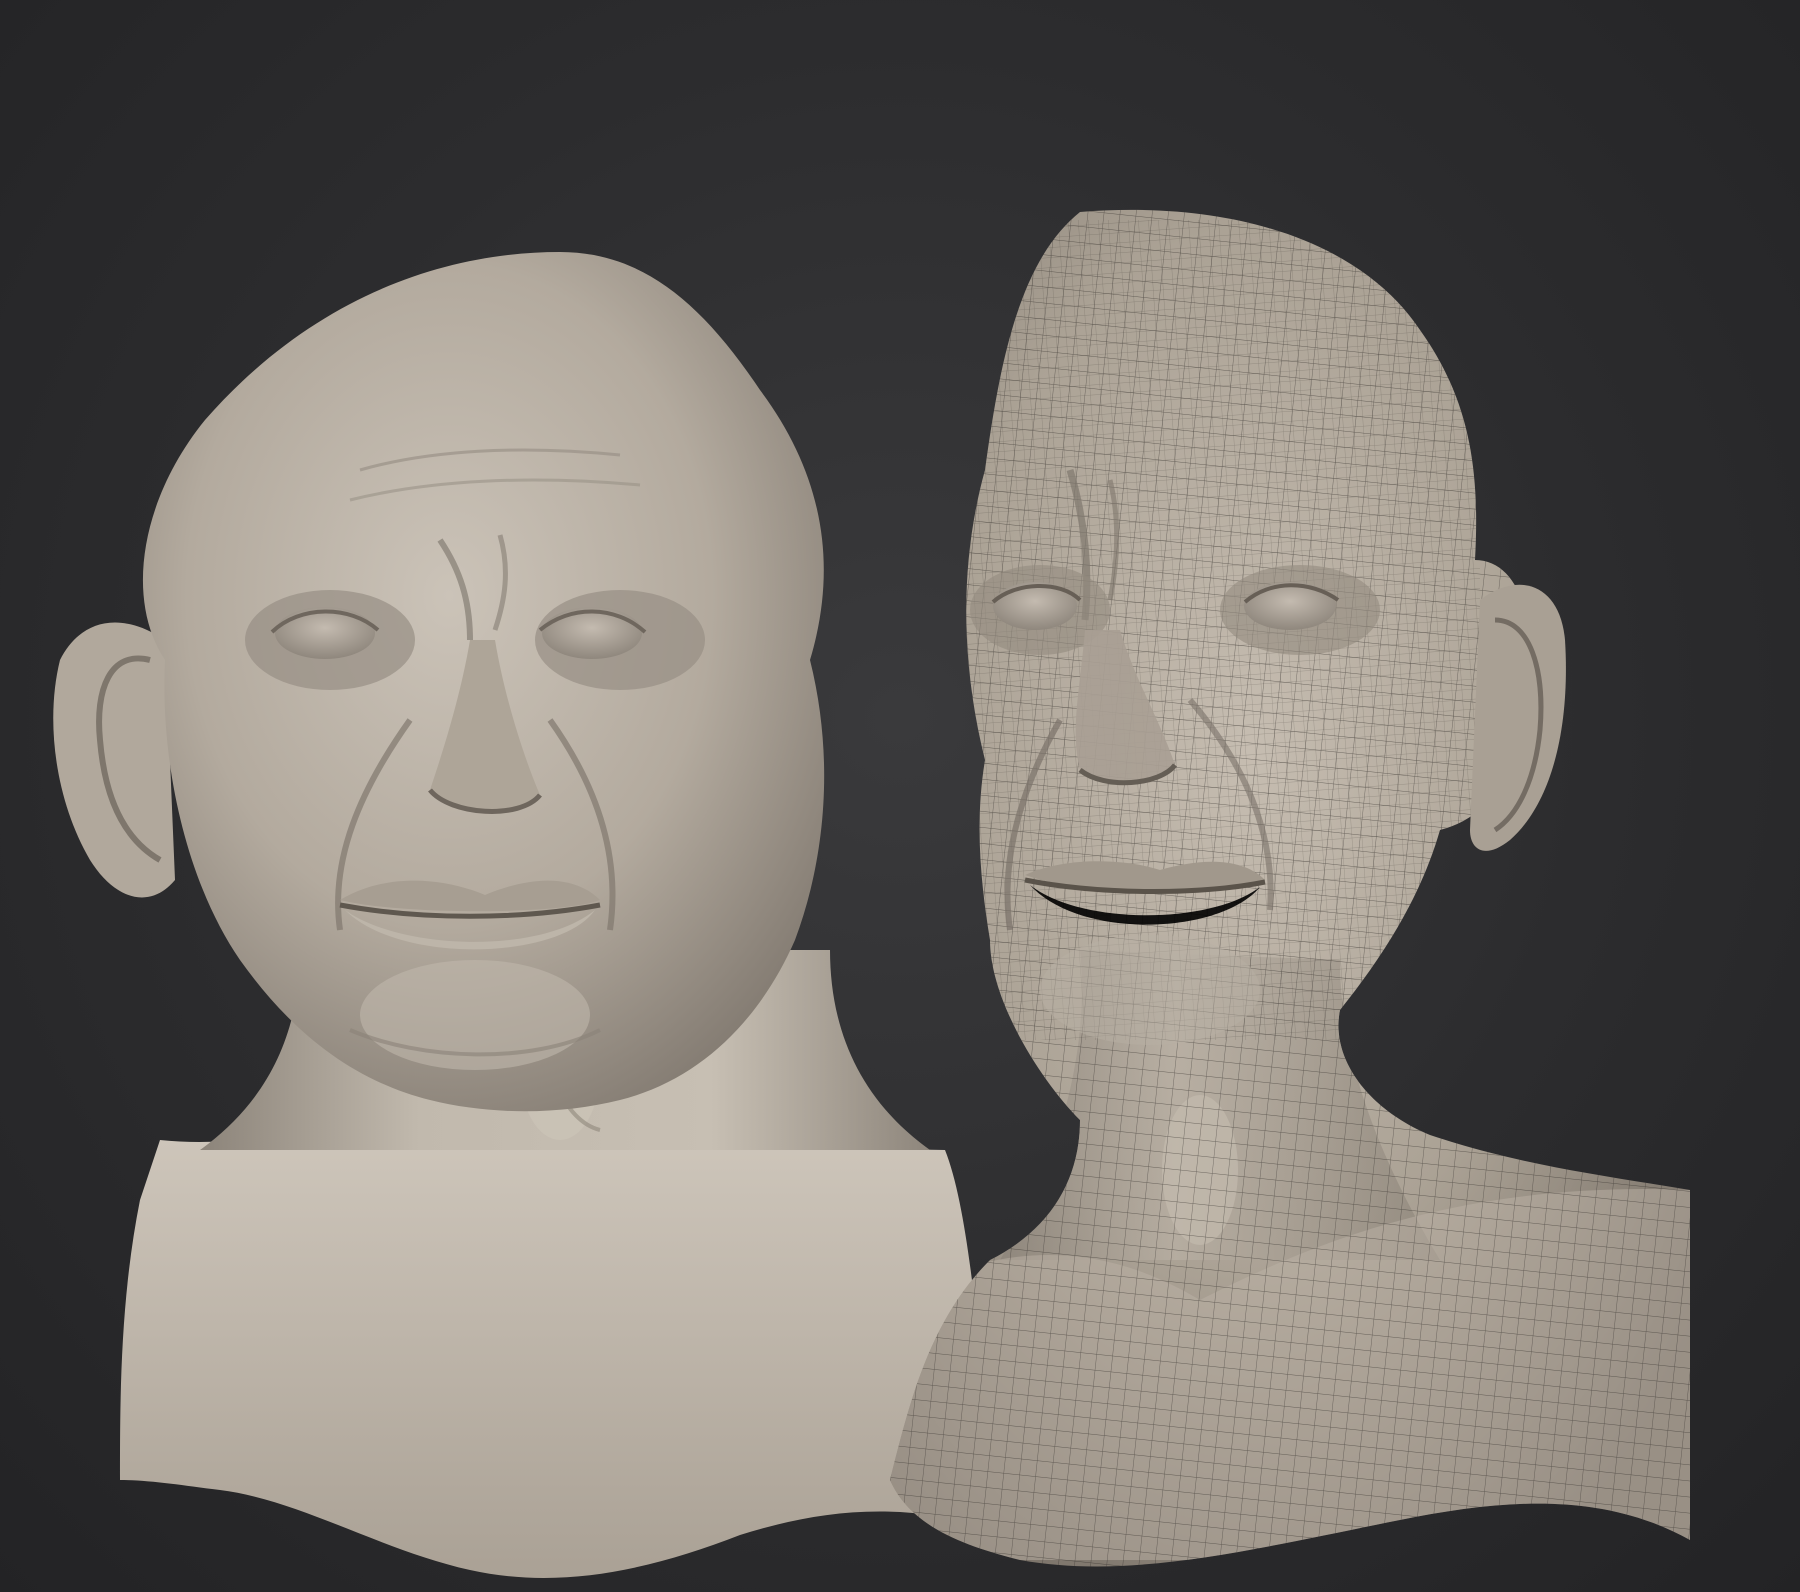  Describe the element at coordinates (592, 633) in the screenshot. I see `left-eye-r` at that location.